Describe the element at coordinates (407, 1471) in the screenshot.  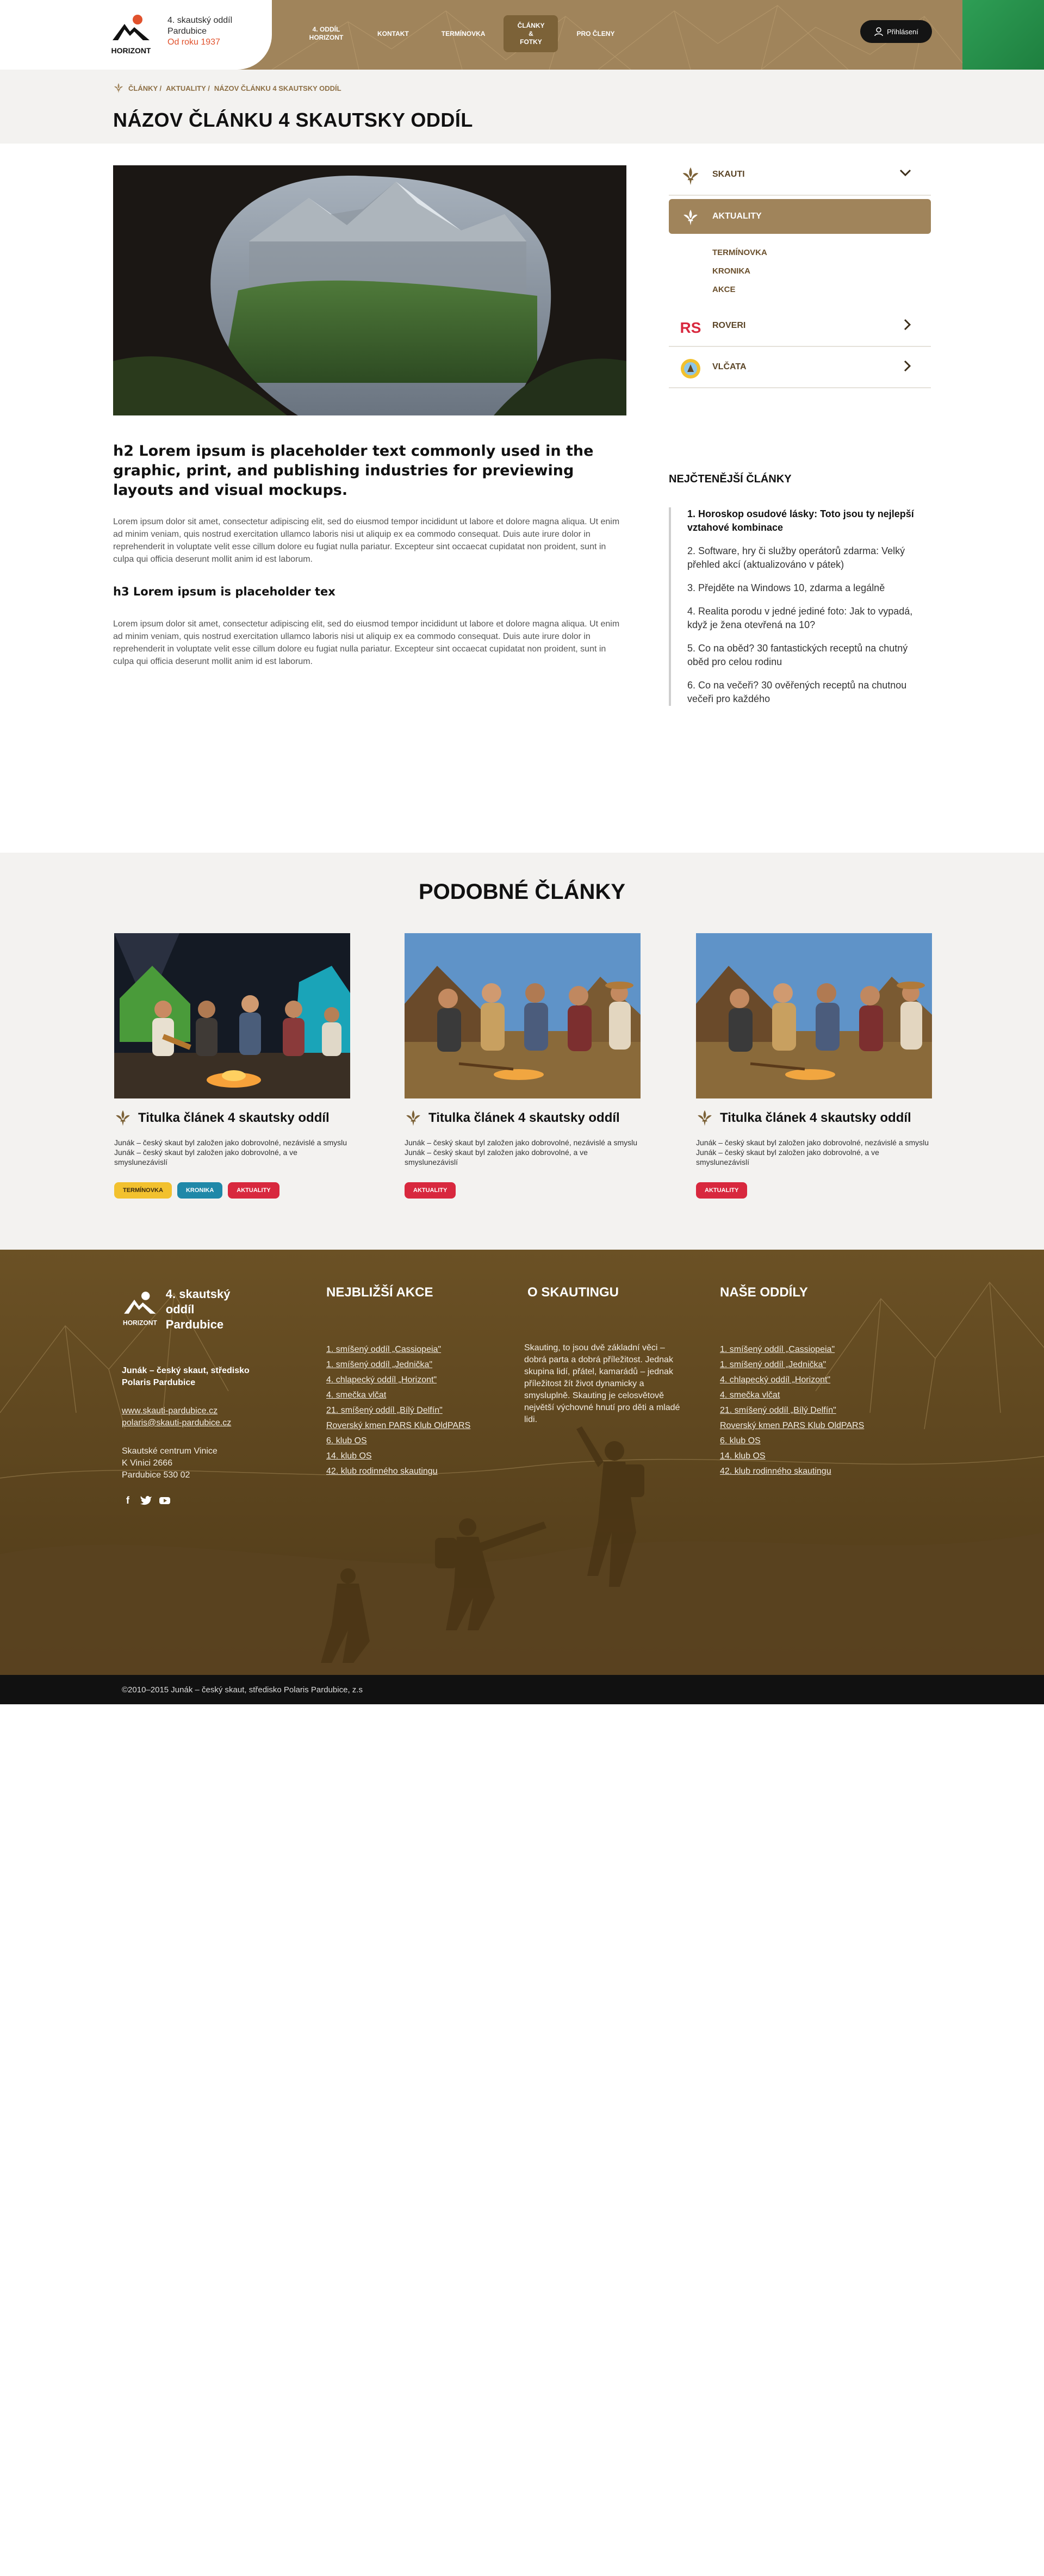
I see `footer-event-link: 42. klub rodinného skautingu` at that location.